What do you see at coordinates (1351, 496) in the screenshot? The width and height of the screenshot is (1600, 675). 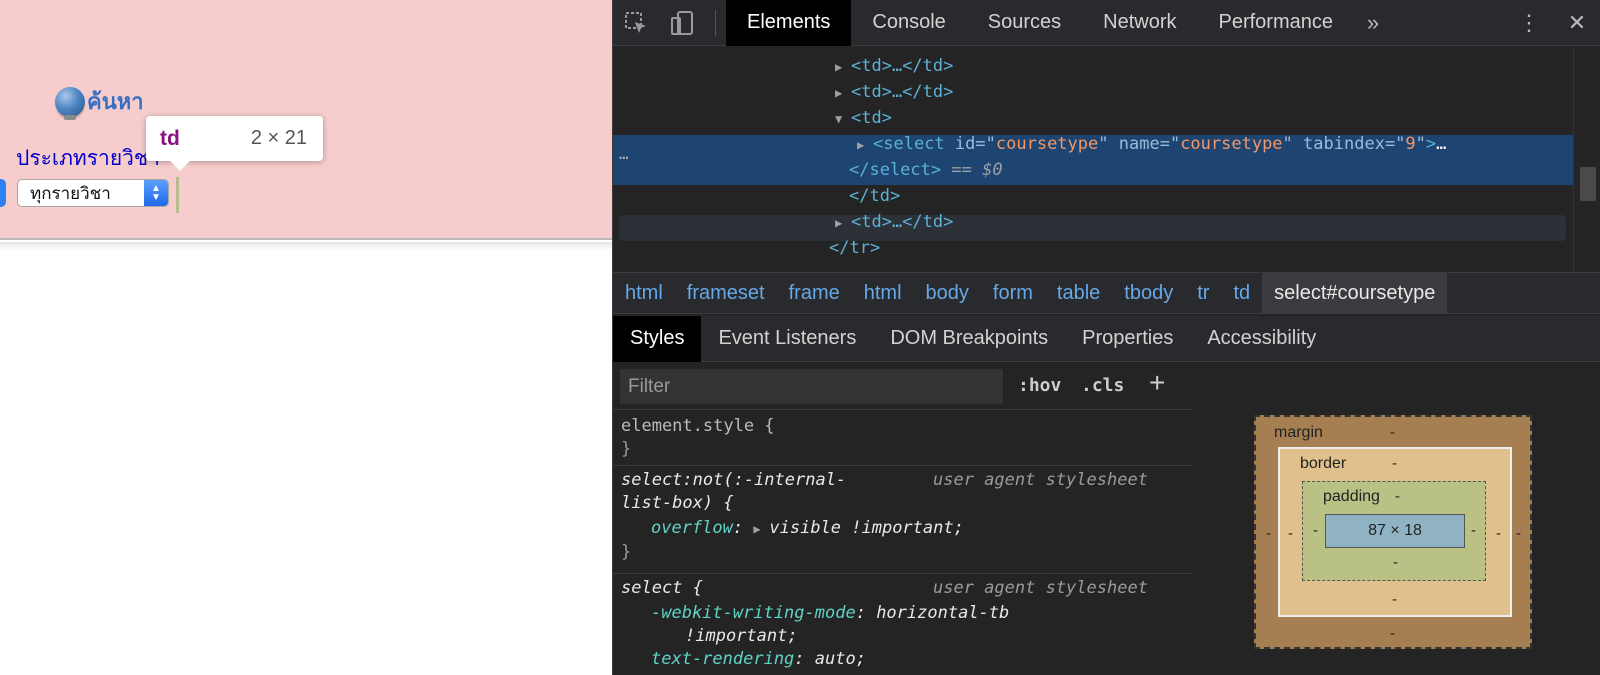 I see `padding-label: padding` at bounding box center [1351, 496].